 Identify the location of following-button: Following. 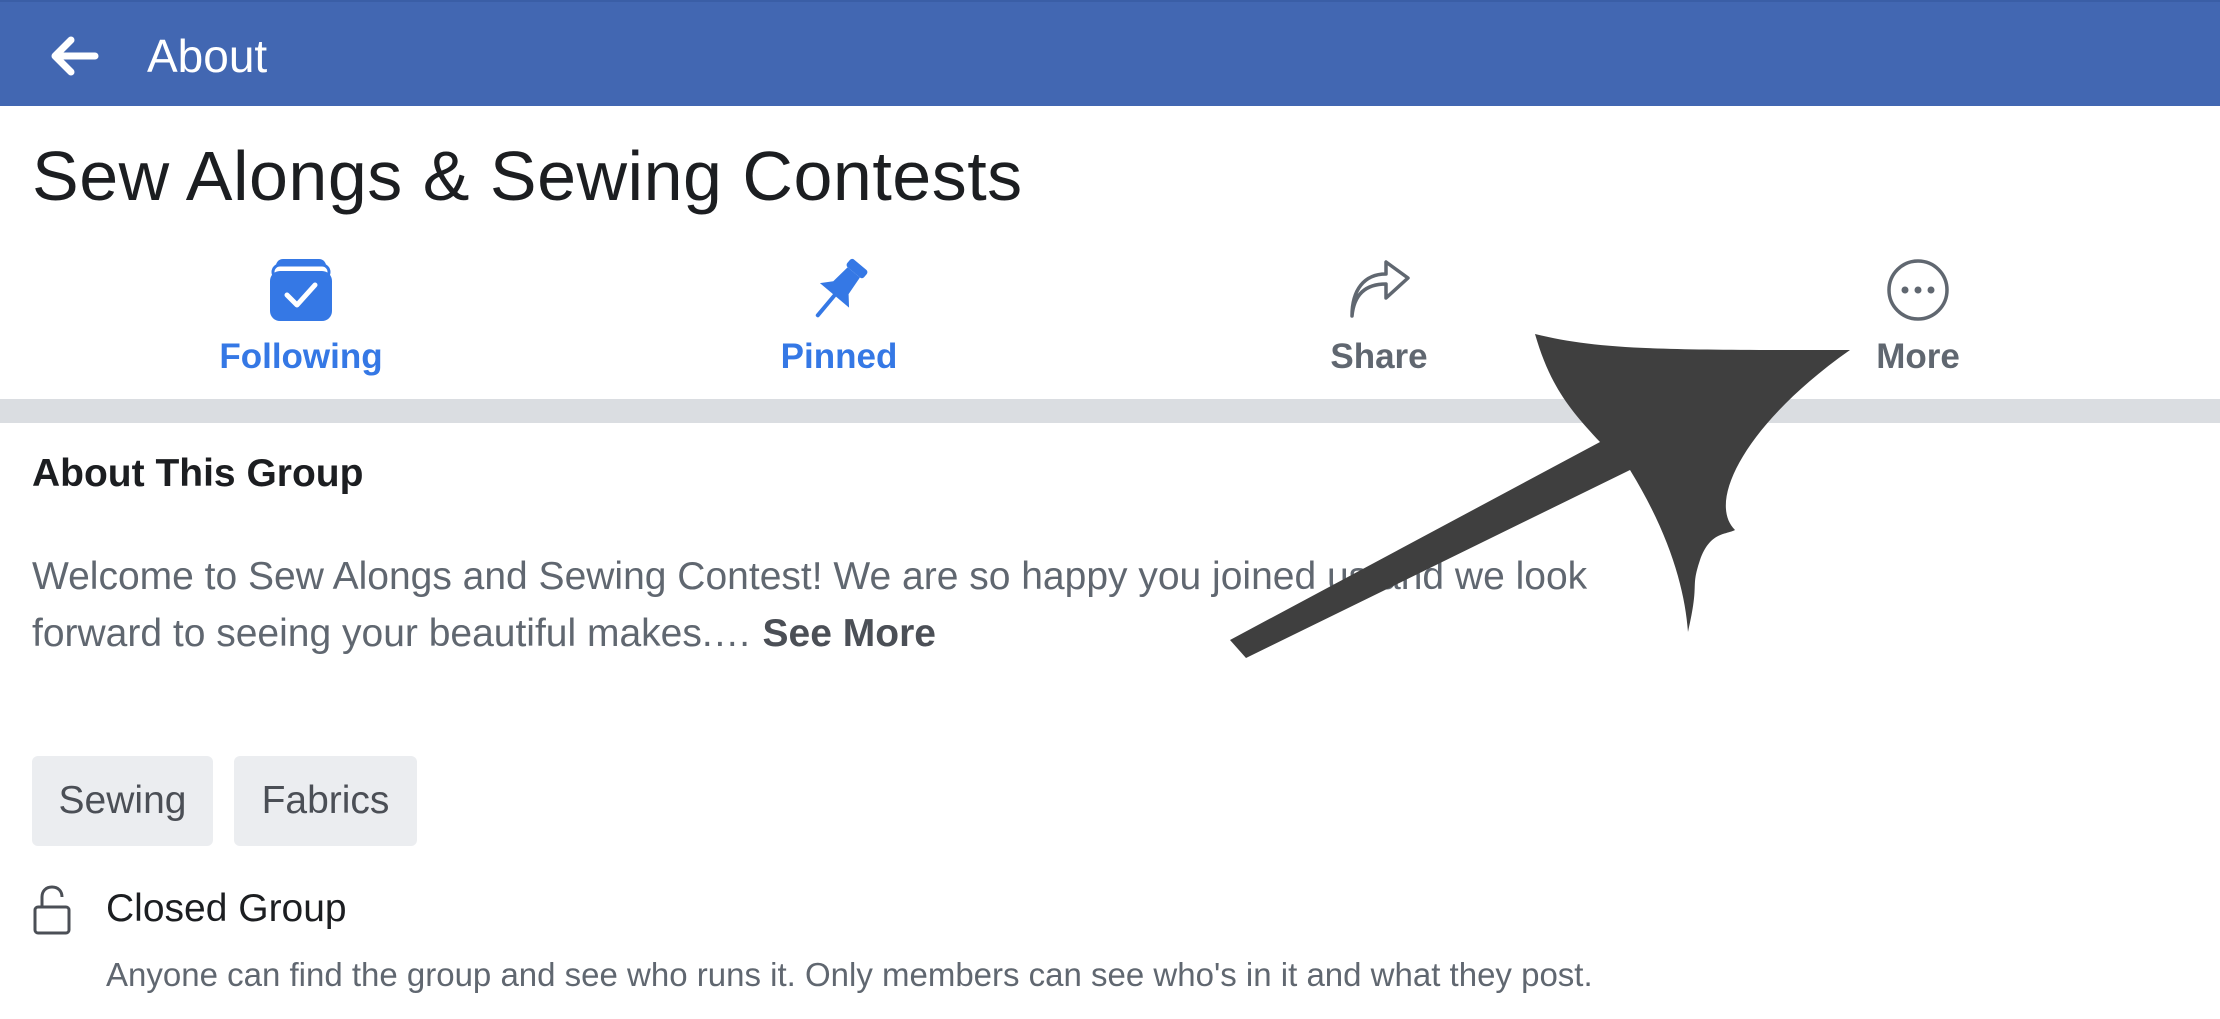
(301, 315).